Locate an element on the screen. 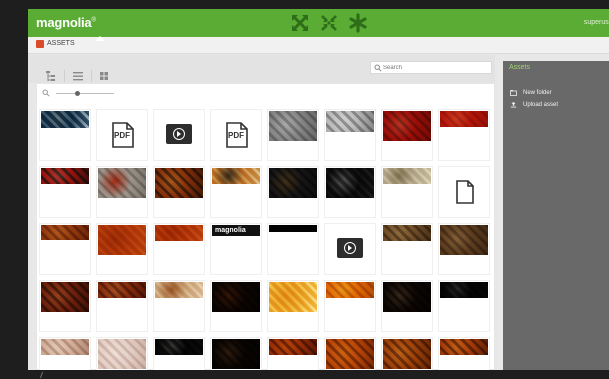  zoom-track is located at coordinates (85, 93).